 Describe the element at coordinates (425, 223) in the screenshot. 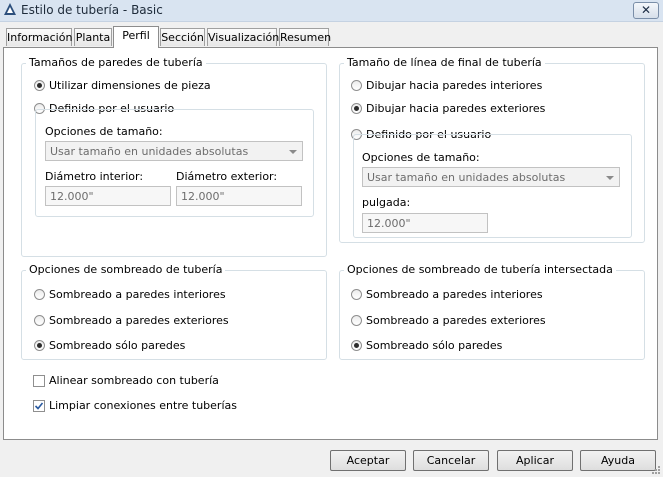

I see `inch-field: 12.000"` at that location.